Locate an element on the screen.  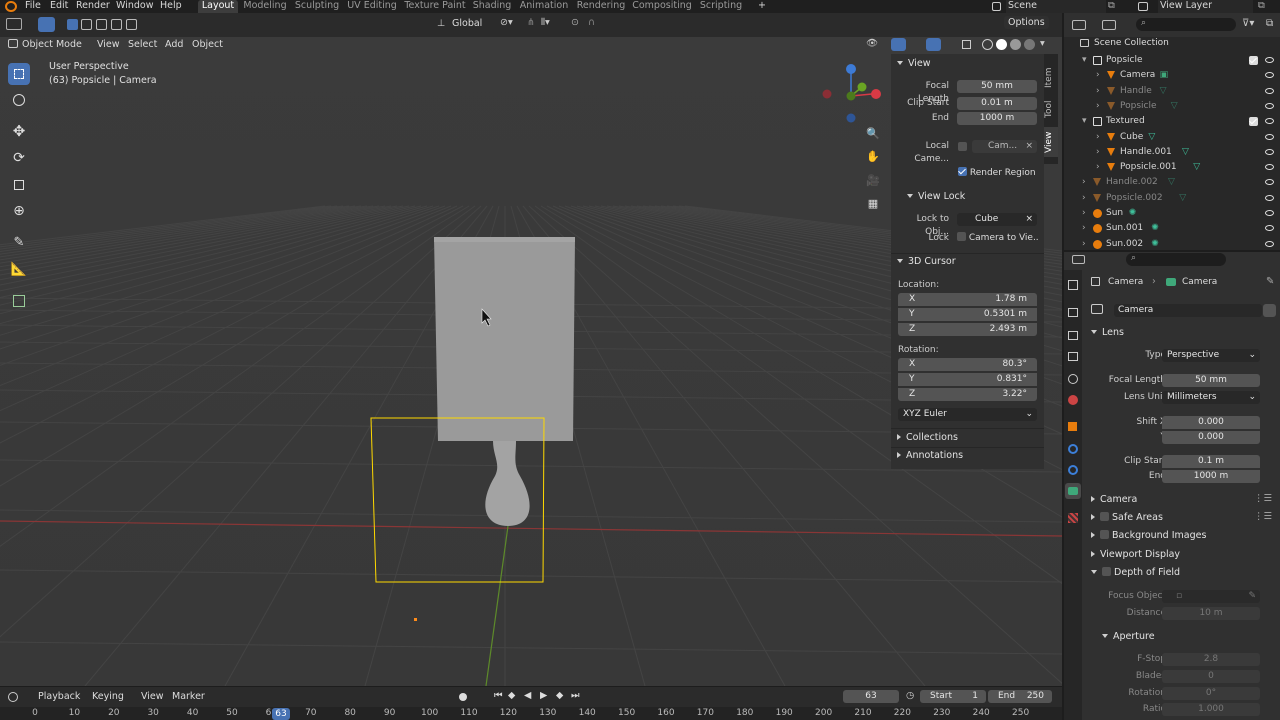
collection-exclude-checkbox is located at coordinates (1253, 122).